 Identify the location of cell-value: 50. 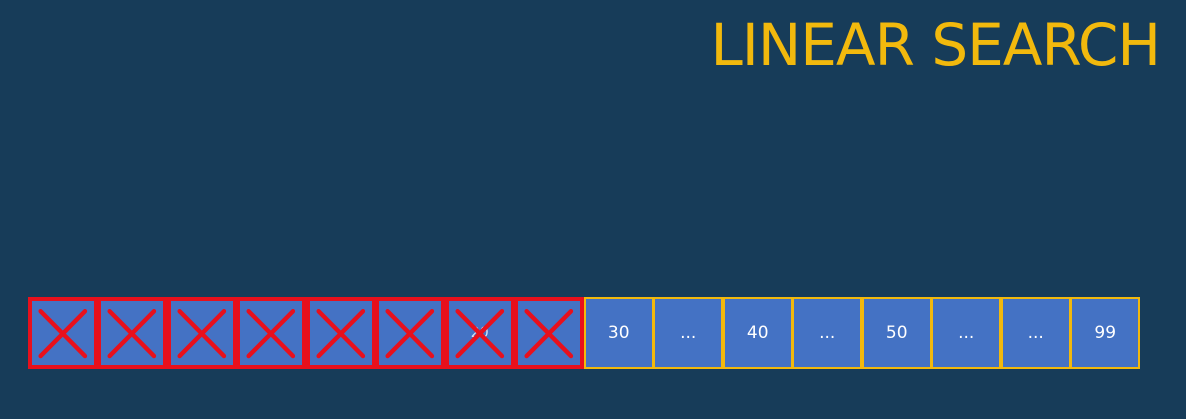
(896, 333).